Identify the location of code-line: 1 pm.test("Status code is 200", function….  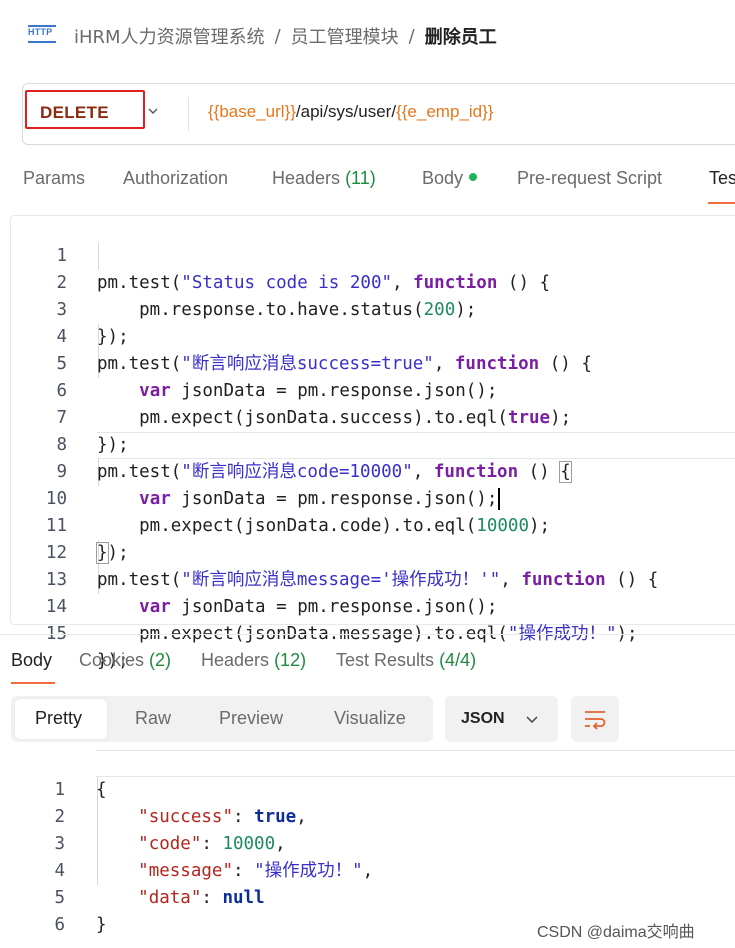
(303, 269).